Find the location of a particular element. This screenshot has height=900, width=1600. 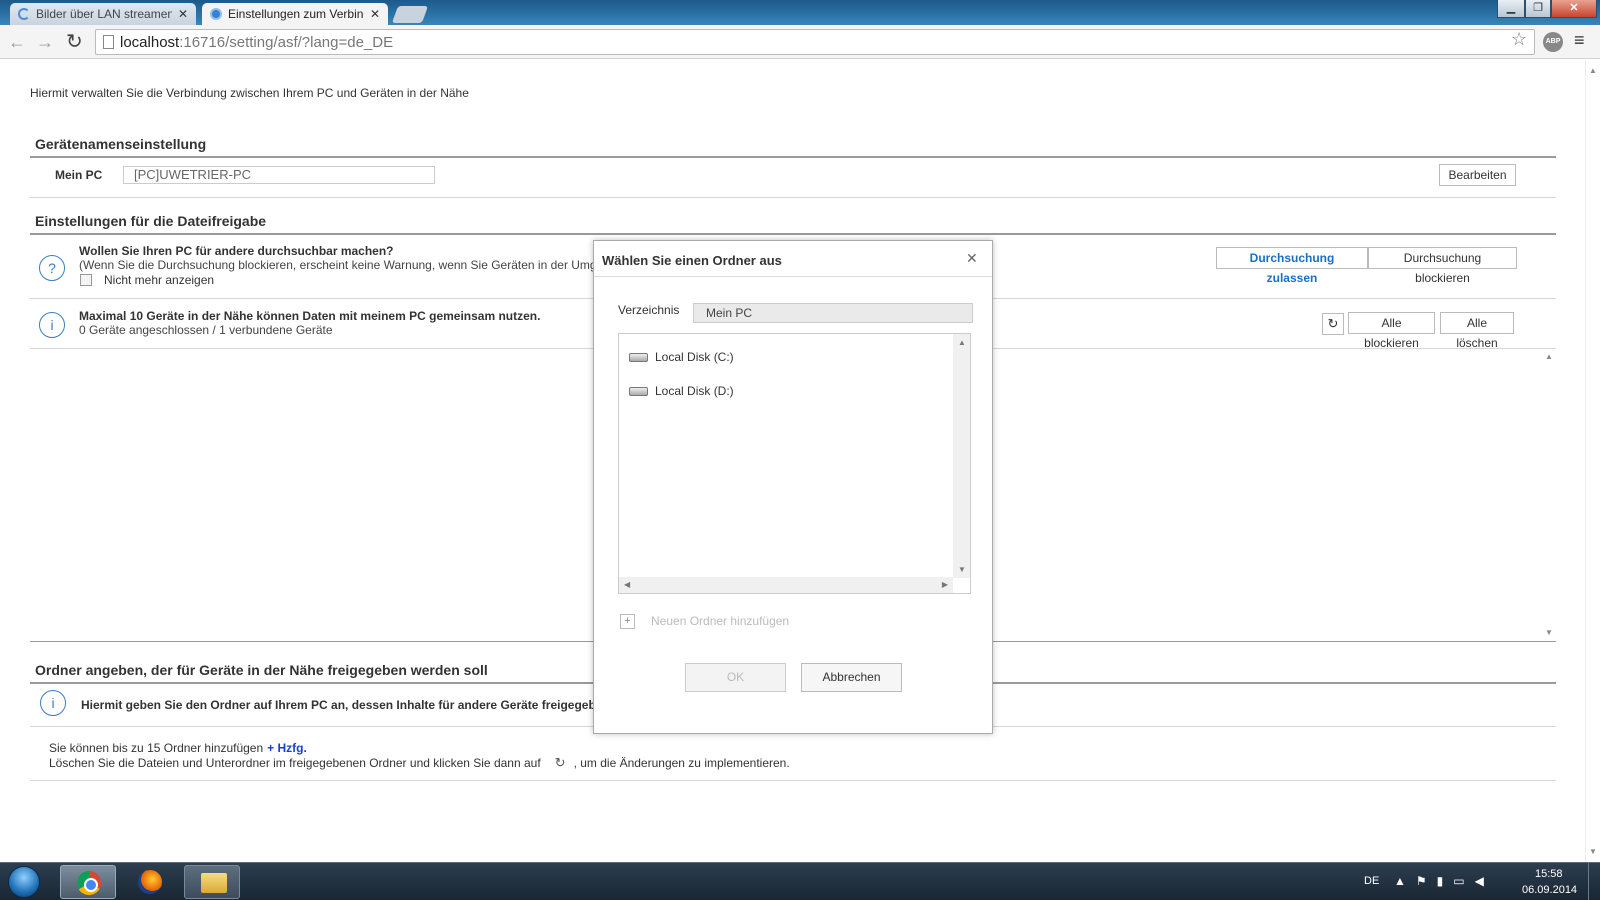

minimize-icon: ▁ is located at coordinates (1511, 9).